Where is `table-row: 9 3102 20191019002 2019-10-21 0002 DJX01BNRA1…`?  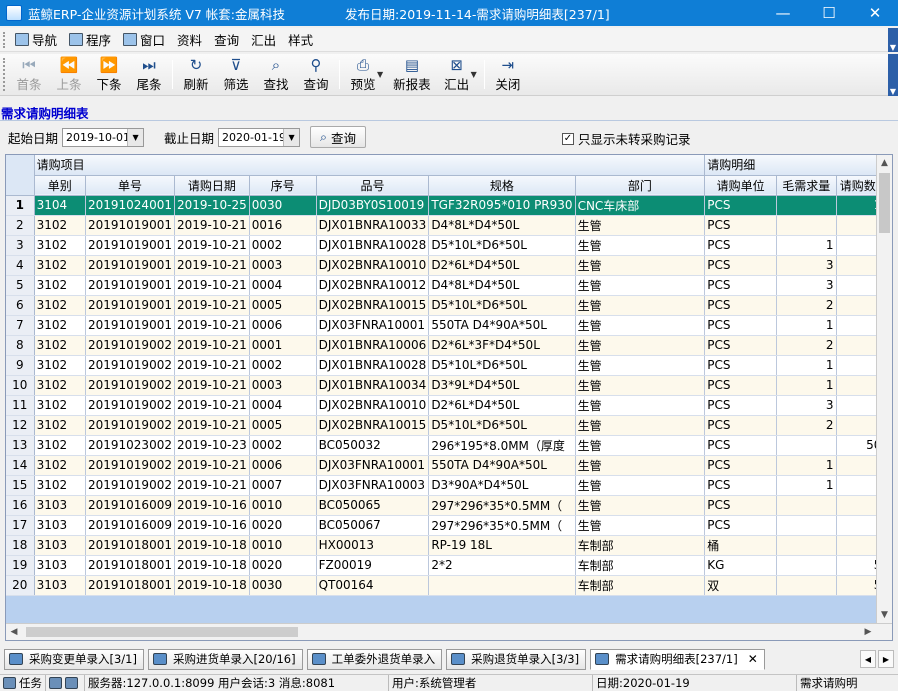 table-row: 9 3102 20191019002 2019-10-21 0002 DJX01BNRA1… is located at coordinates (449, 365).